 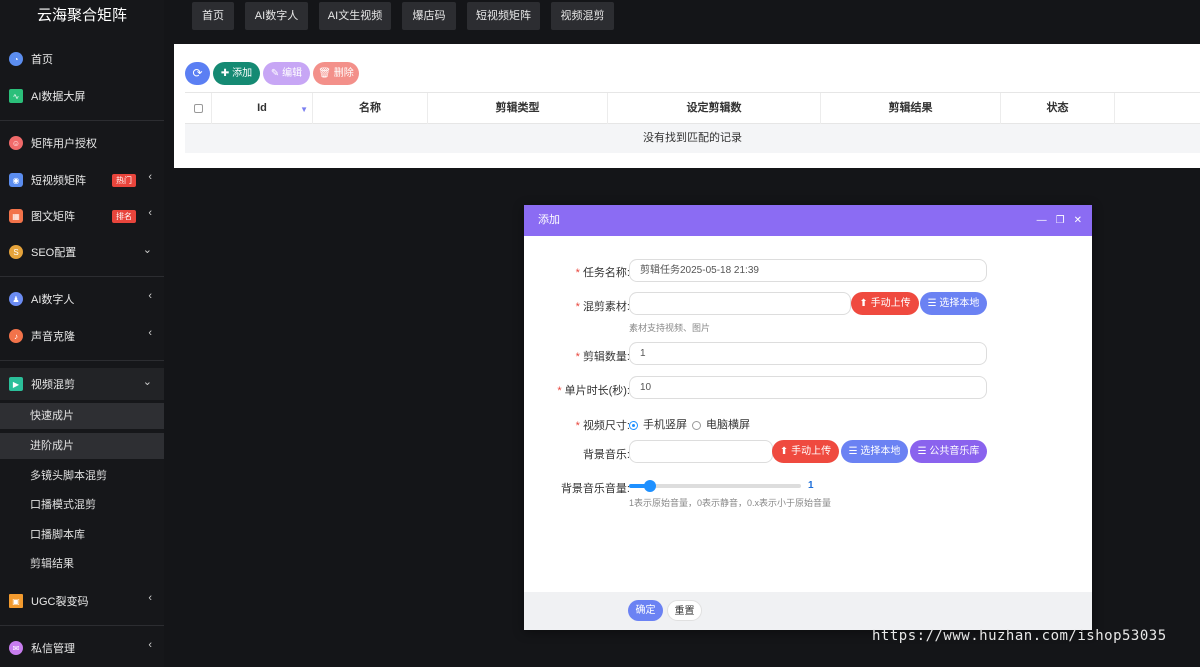 What do you see at coordinates (1078, 220) in the screenshot?
I see `close-icon: ✕` at bounding box center [1078, 220].